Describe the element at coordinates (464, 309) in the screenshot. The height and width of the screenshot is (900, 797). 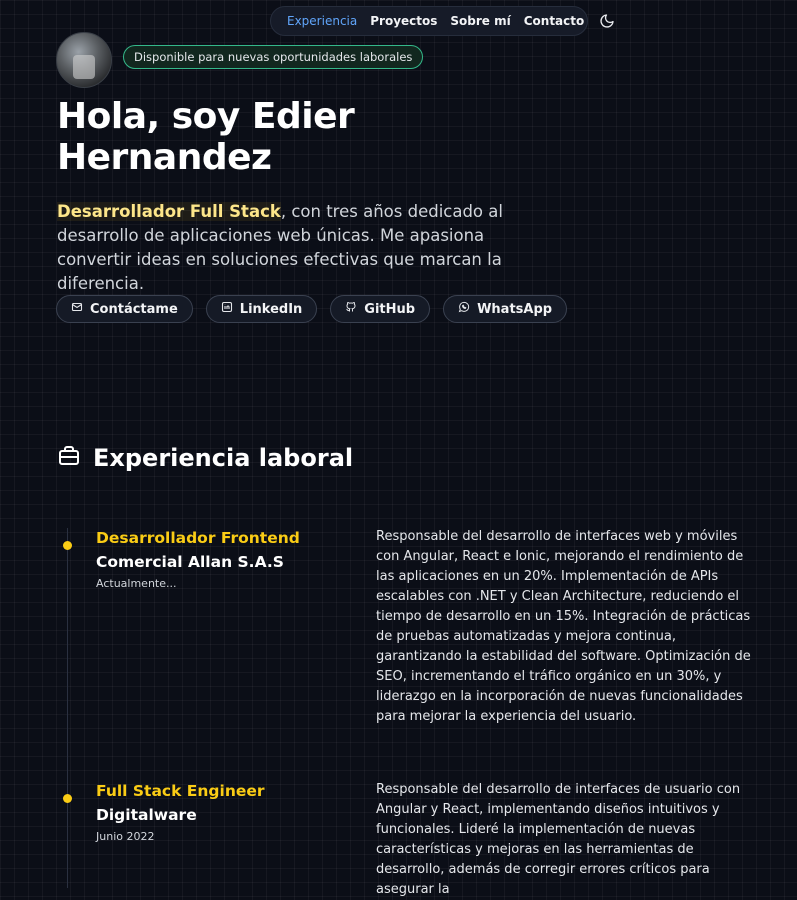
I see `whatsapp-icon` at that location.